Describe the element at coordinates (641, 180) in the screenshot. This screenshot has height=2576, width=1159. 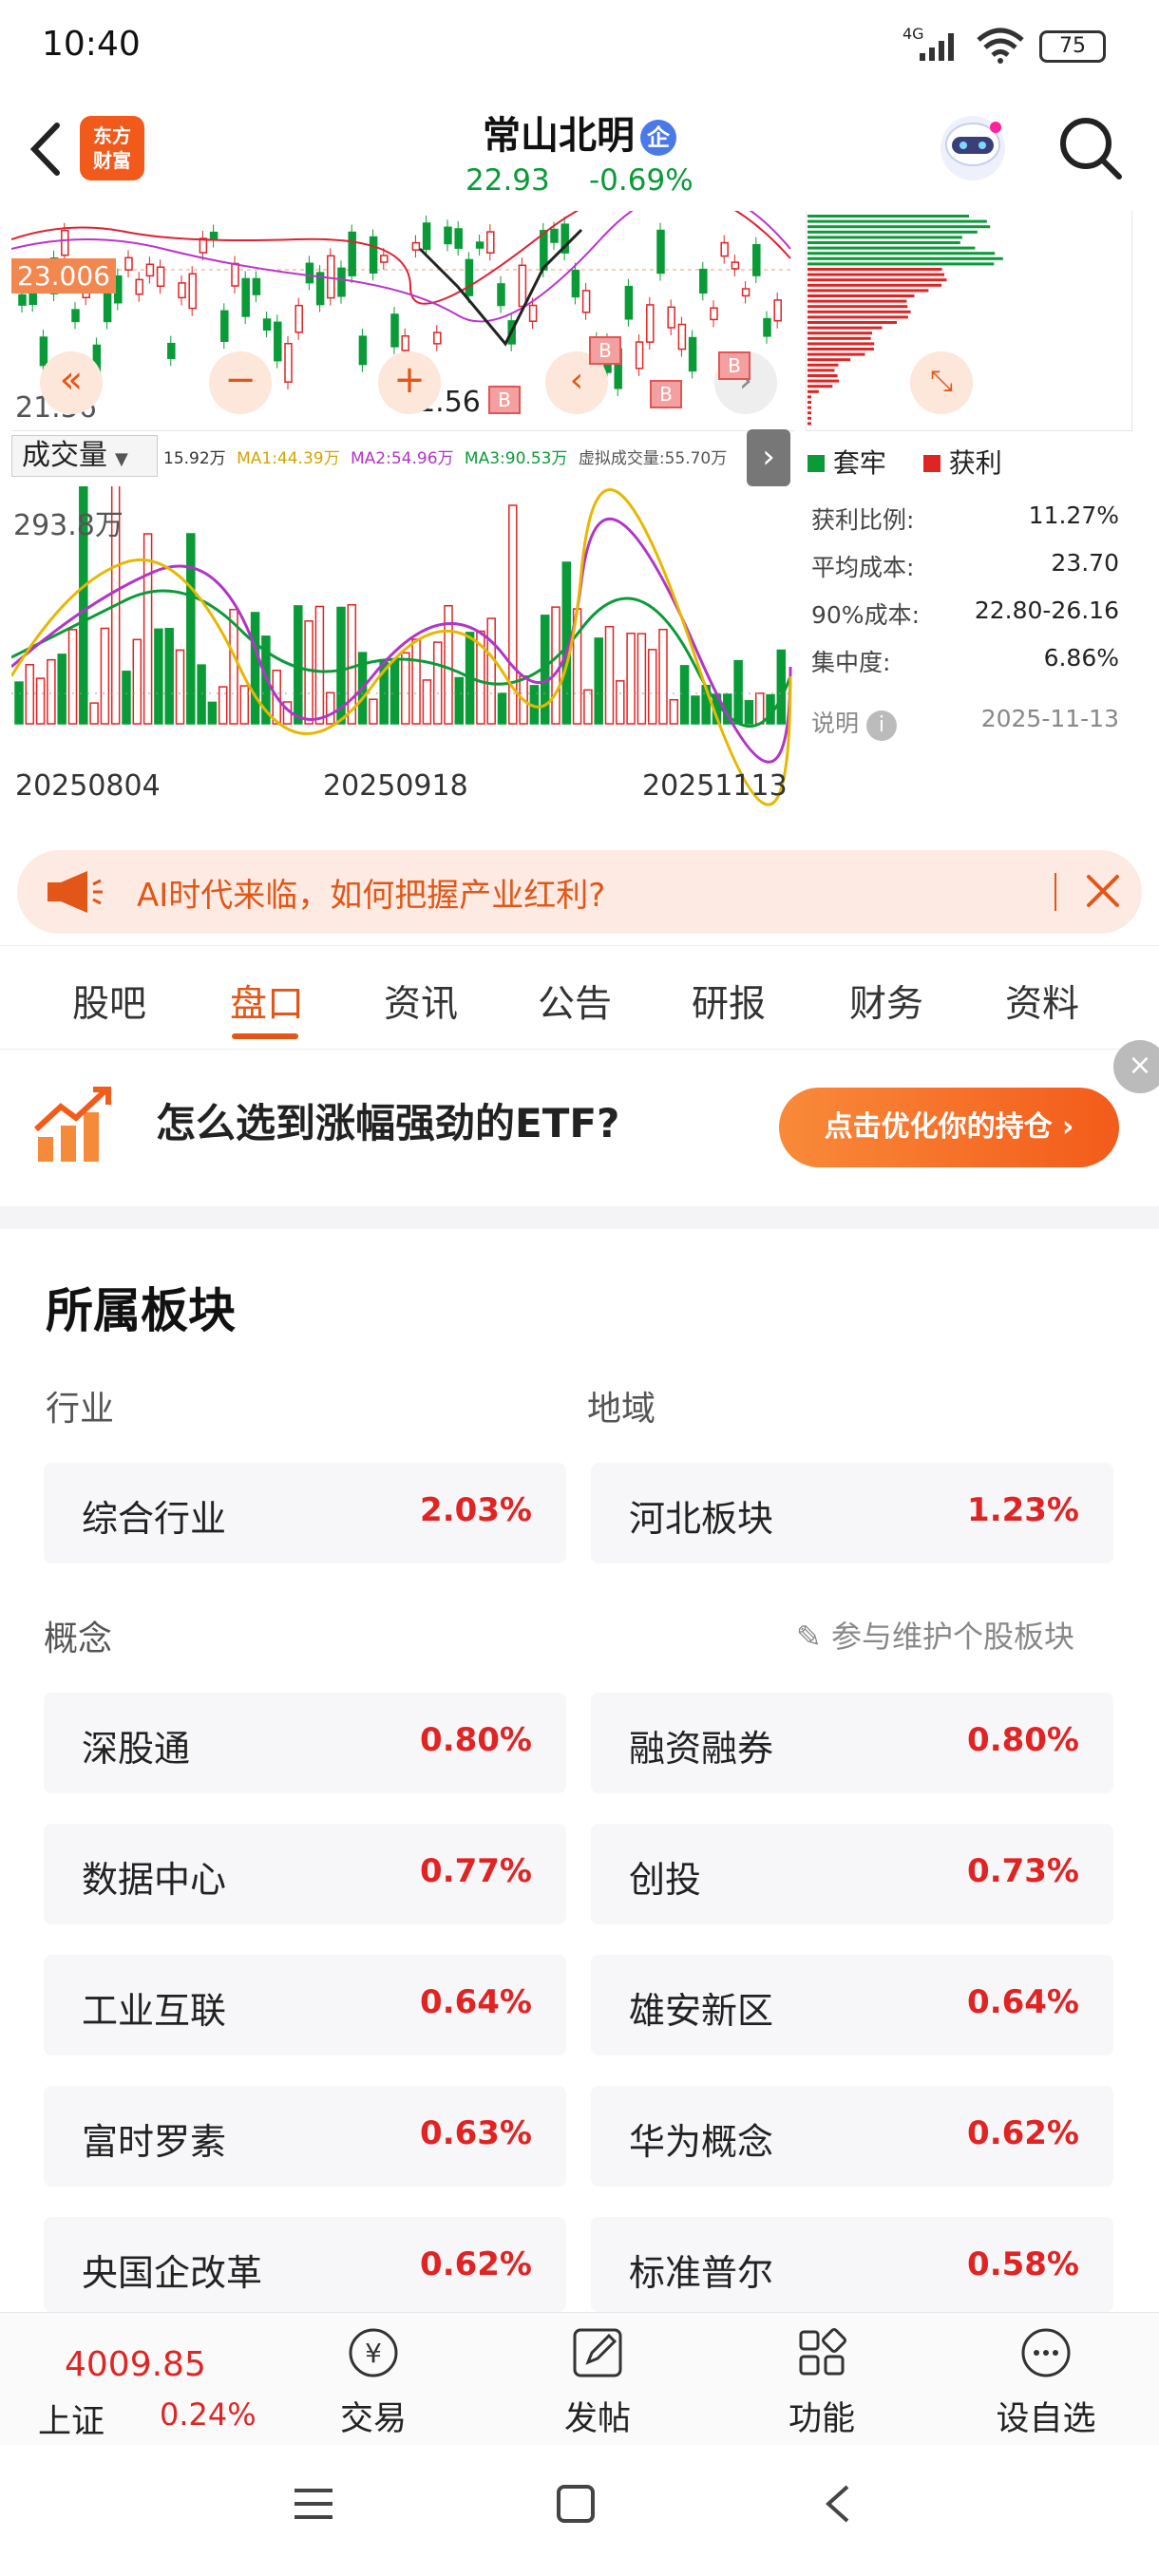
I see `stock-change: -0.69%` at that location.